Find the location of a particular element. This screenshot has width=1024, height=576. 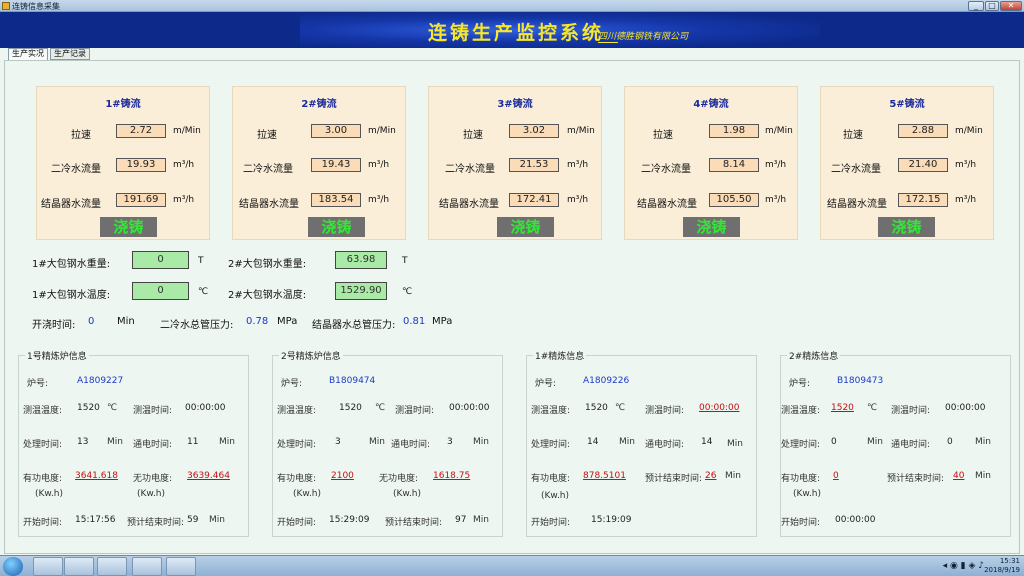

heat-number: A1809226 is located at coordinates (606, 381).